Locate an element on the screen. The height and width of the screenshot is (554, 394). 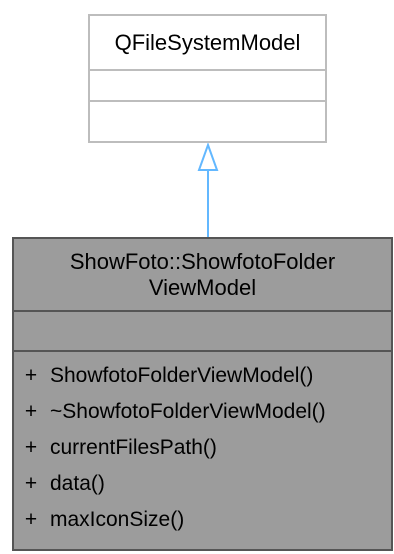
method-row: + ShowfotoFolderViewModel() is located at coordinates (202, 376).